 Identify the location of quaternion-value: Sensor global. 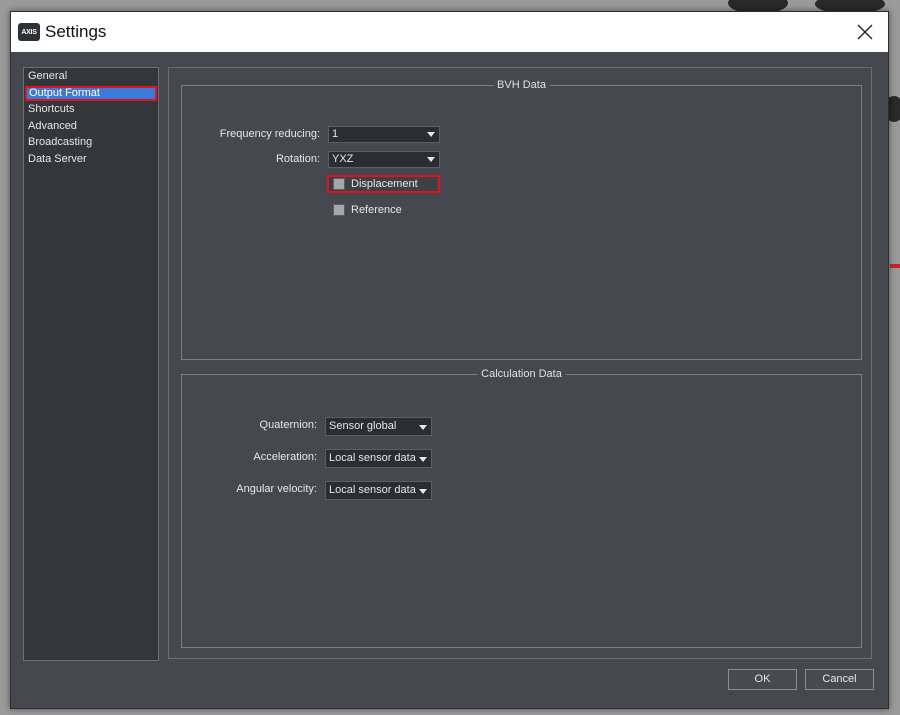
(363, 426).